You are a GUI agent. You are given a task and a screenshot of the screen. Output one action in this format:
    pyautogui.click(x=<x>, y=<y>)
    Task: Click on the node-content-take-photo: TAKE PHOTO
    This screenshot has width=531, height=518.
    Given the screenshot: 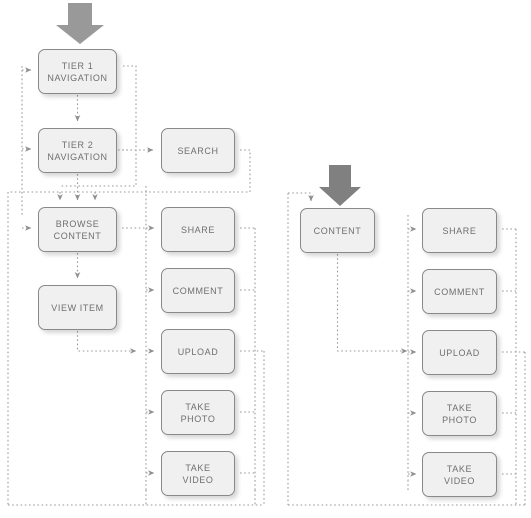 What is the action you would take?
    pyautogui.click(x=459, y=413)
    